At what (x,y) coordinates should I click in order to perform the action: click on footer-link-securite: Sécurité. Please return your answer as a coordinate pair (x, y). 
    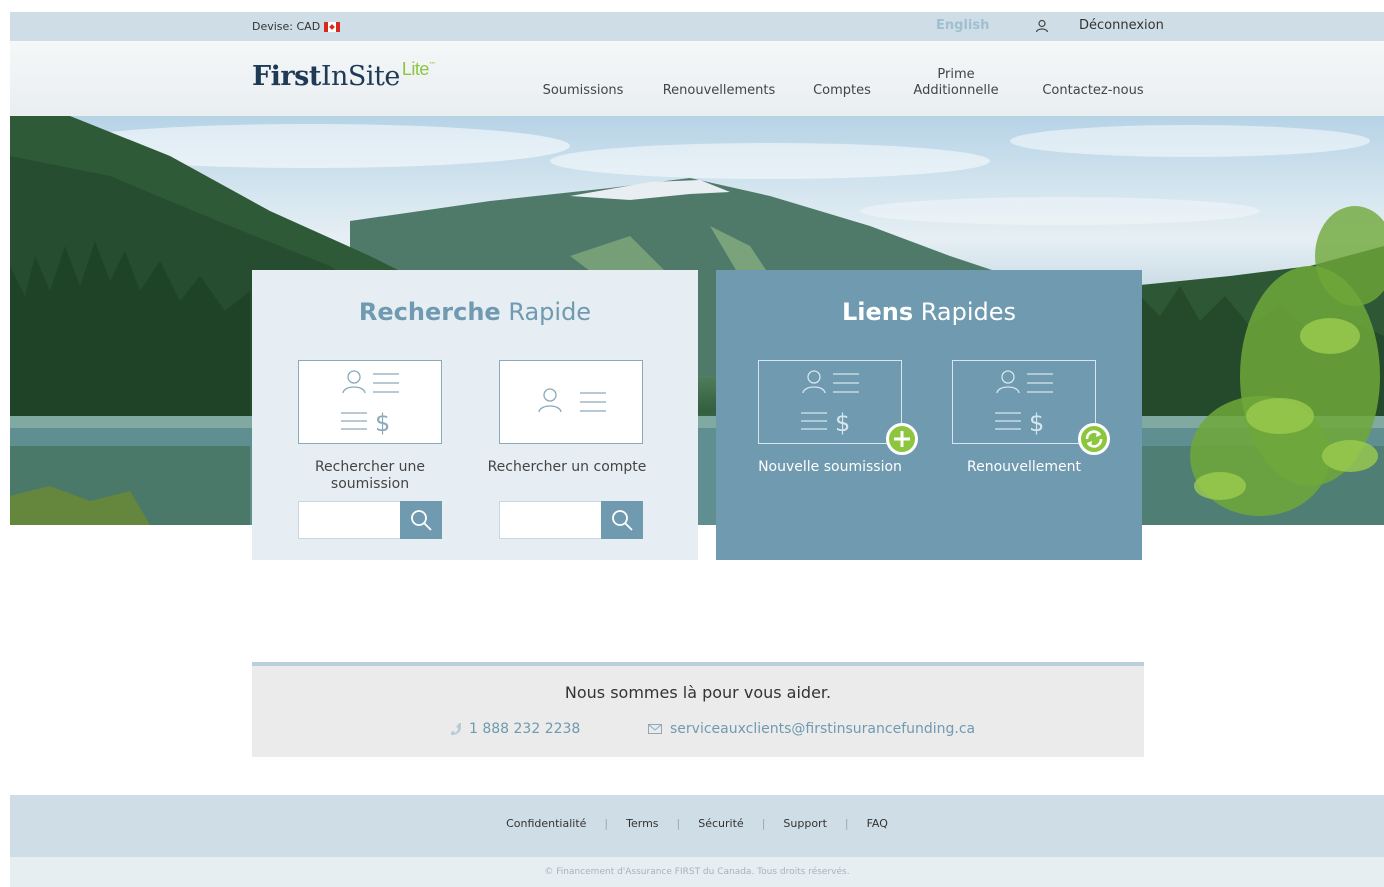
    Looking at the image, I should click on (720, 823).